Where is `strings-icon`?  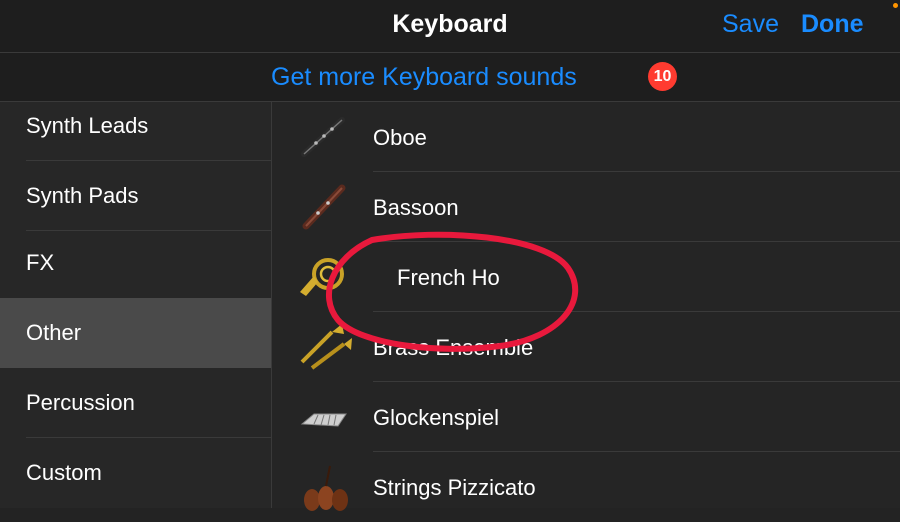
strings-icon is located at coordinates (326, 488).